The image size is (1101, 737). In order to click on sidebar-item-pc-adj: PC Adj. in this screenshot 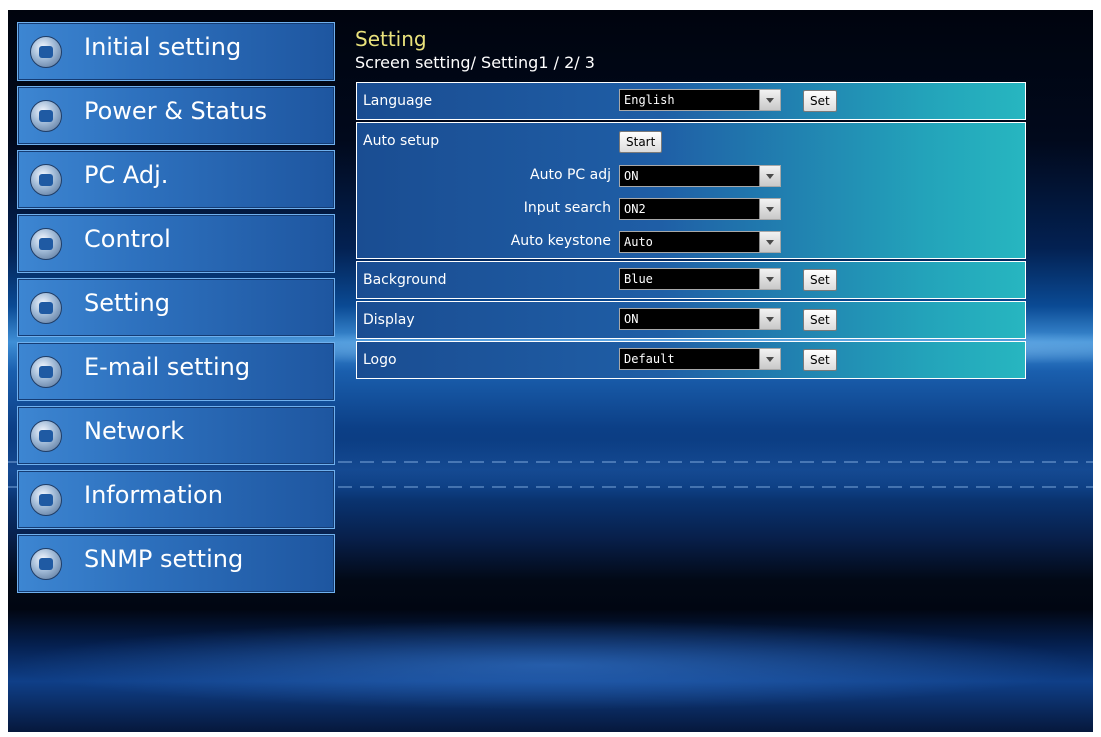, I will do `click(176, 179)`.